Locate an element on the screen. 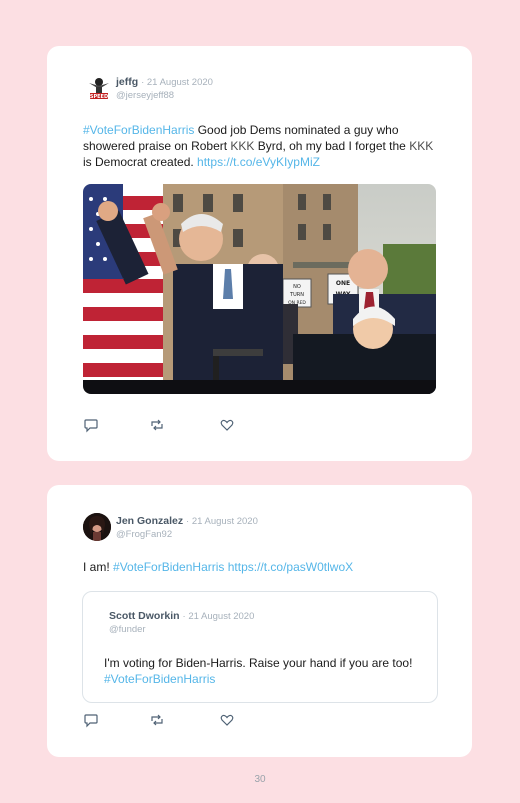 This screenshot has height=803, width=520. tweet-text-part: Byrd, oh my bad I forget the is located at coordinates (332, 146).